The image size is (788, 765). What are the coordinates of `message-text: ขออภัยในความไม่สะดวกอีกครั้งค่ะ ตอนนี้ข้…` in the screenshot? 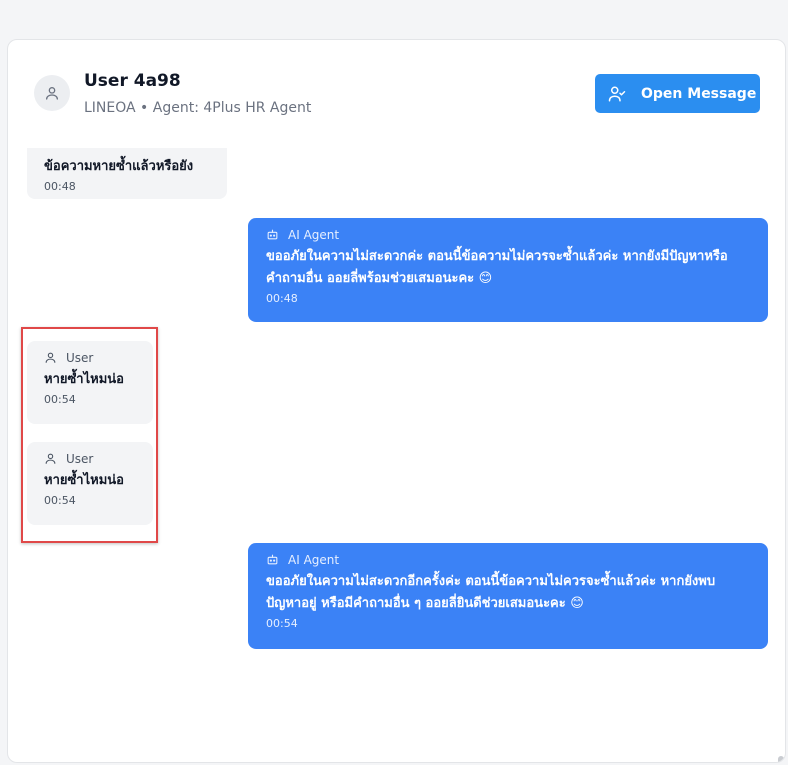 It's located at (491, 592).